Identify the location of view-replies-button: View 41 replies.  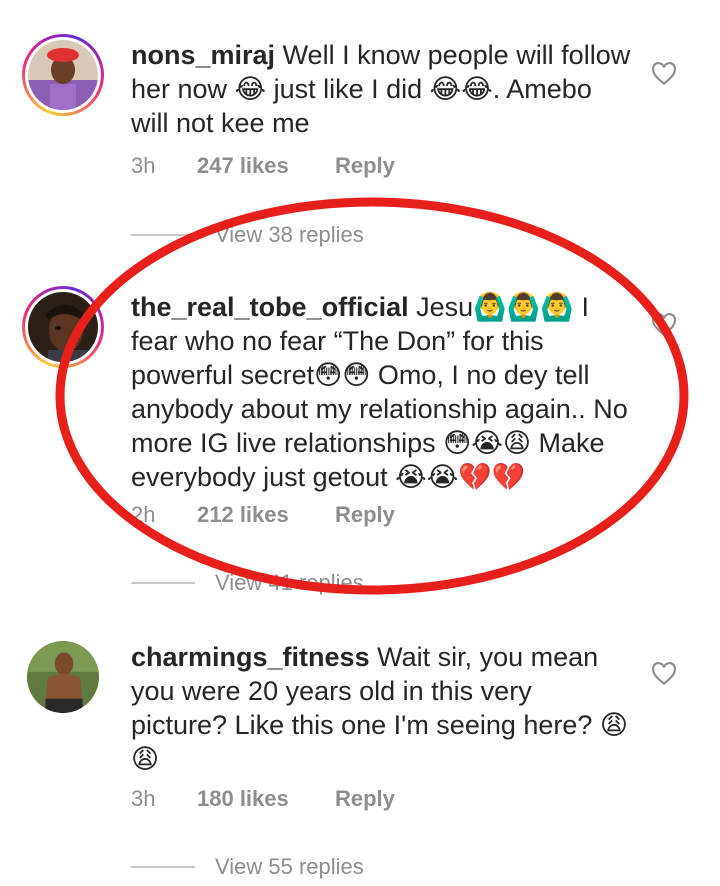
(247, 583).